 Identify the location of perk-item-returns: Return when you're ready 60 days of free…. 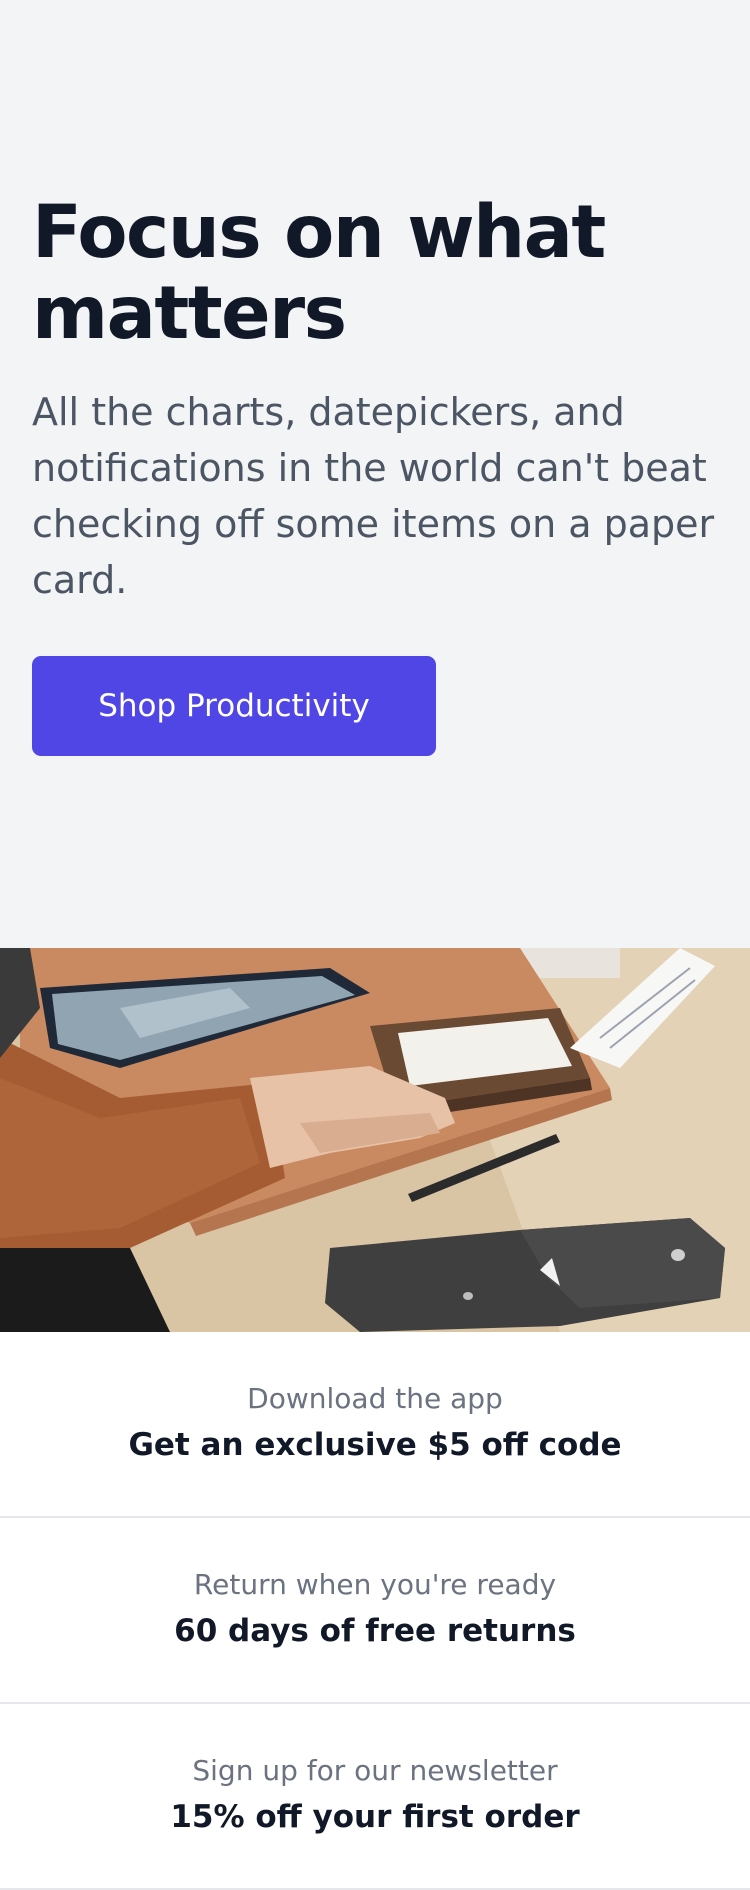
(375, 1611).